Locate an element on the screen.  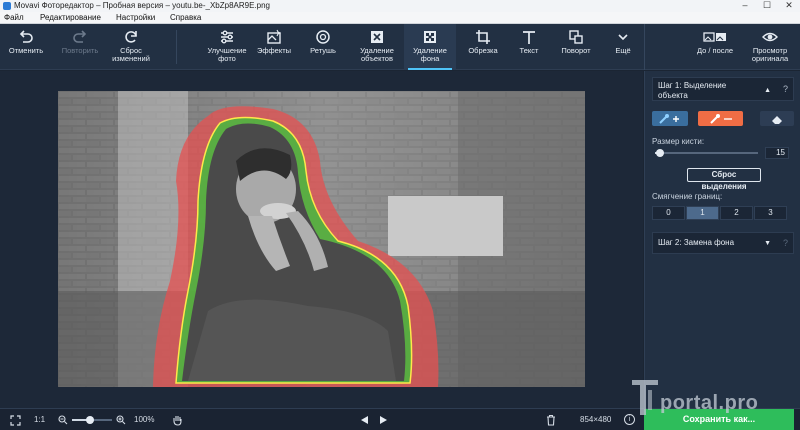
effects-label: Эффекты is located at coordinates (274, 50).